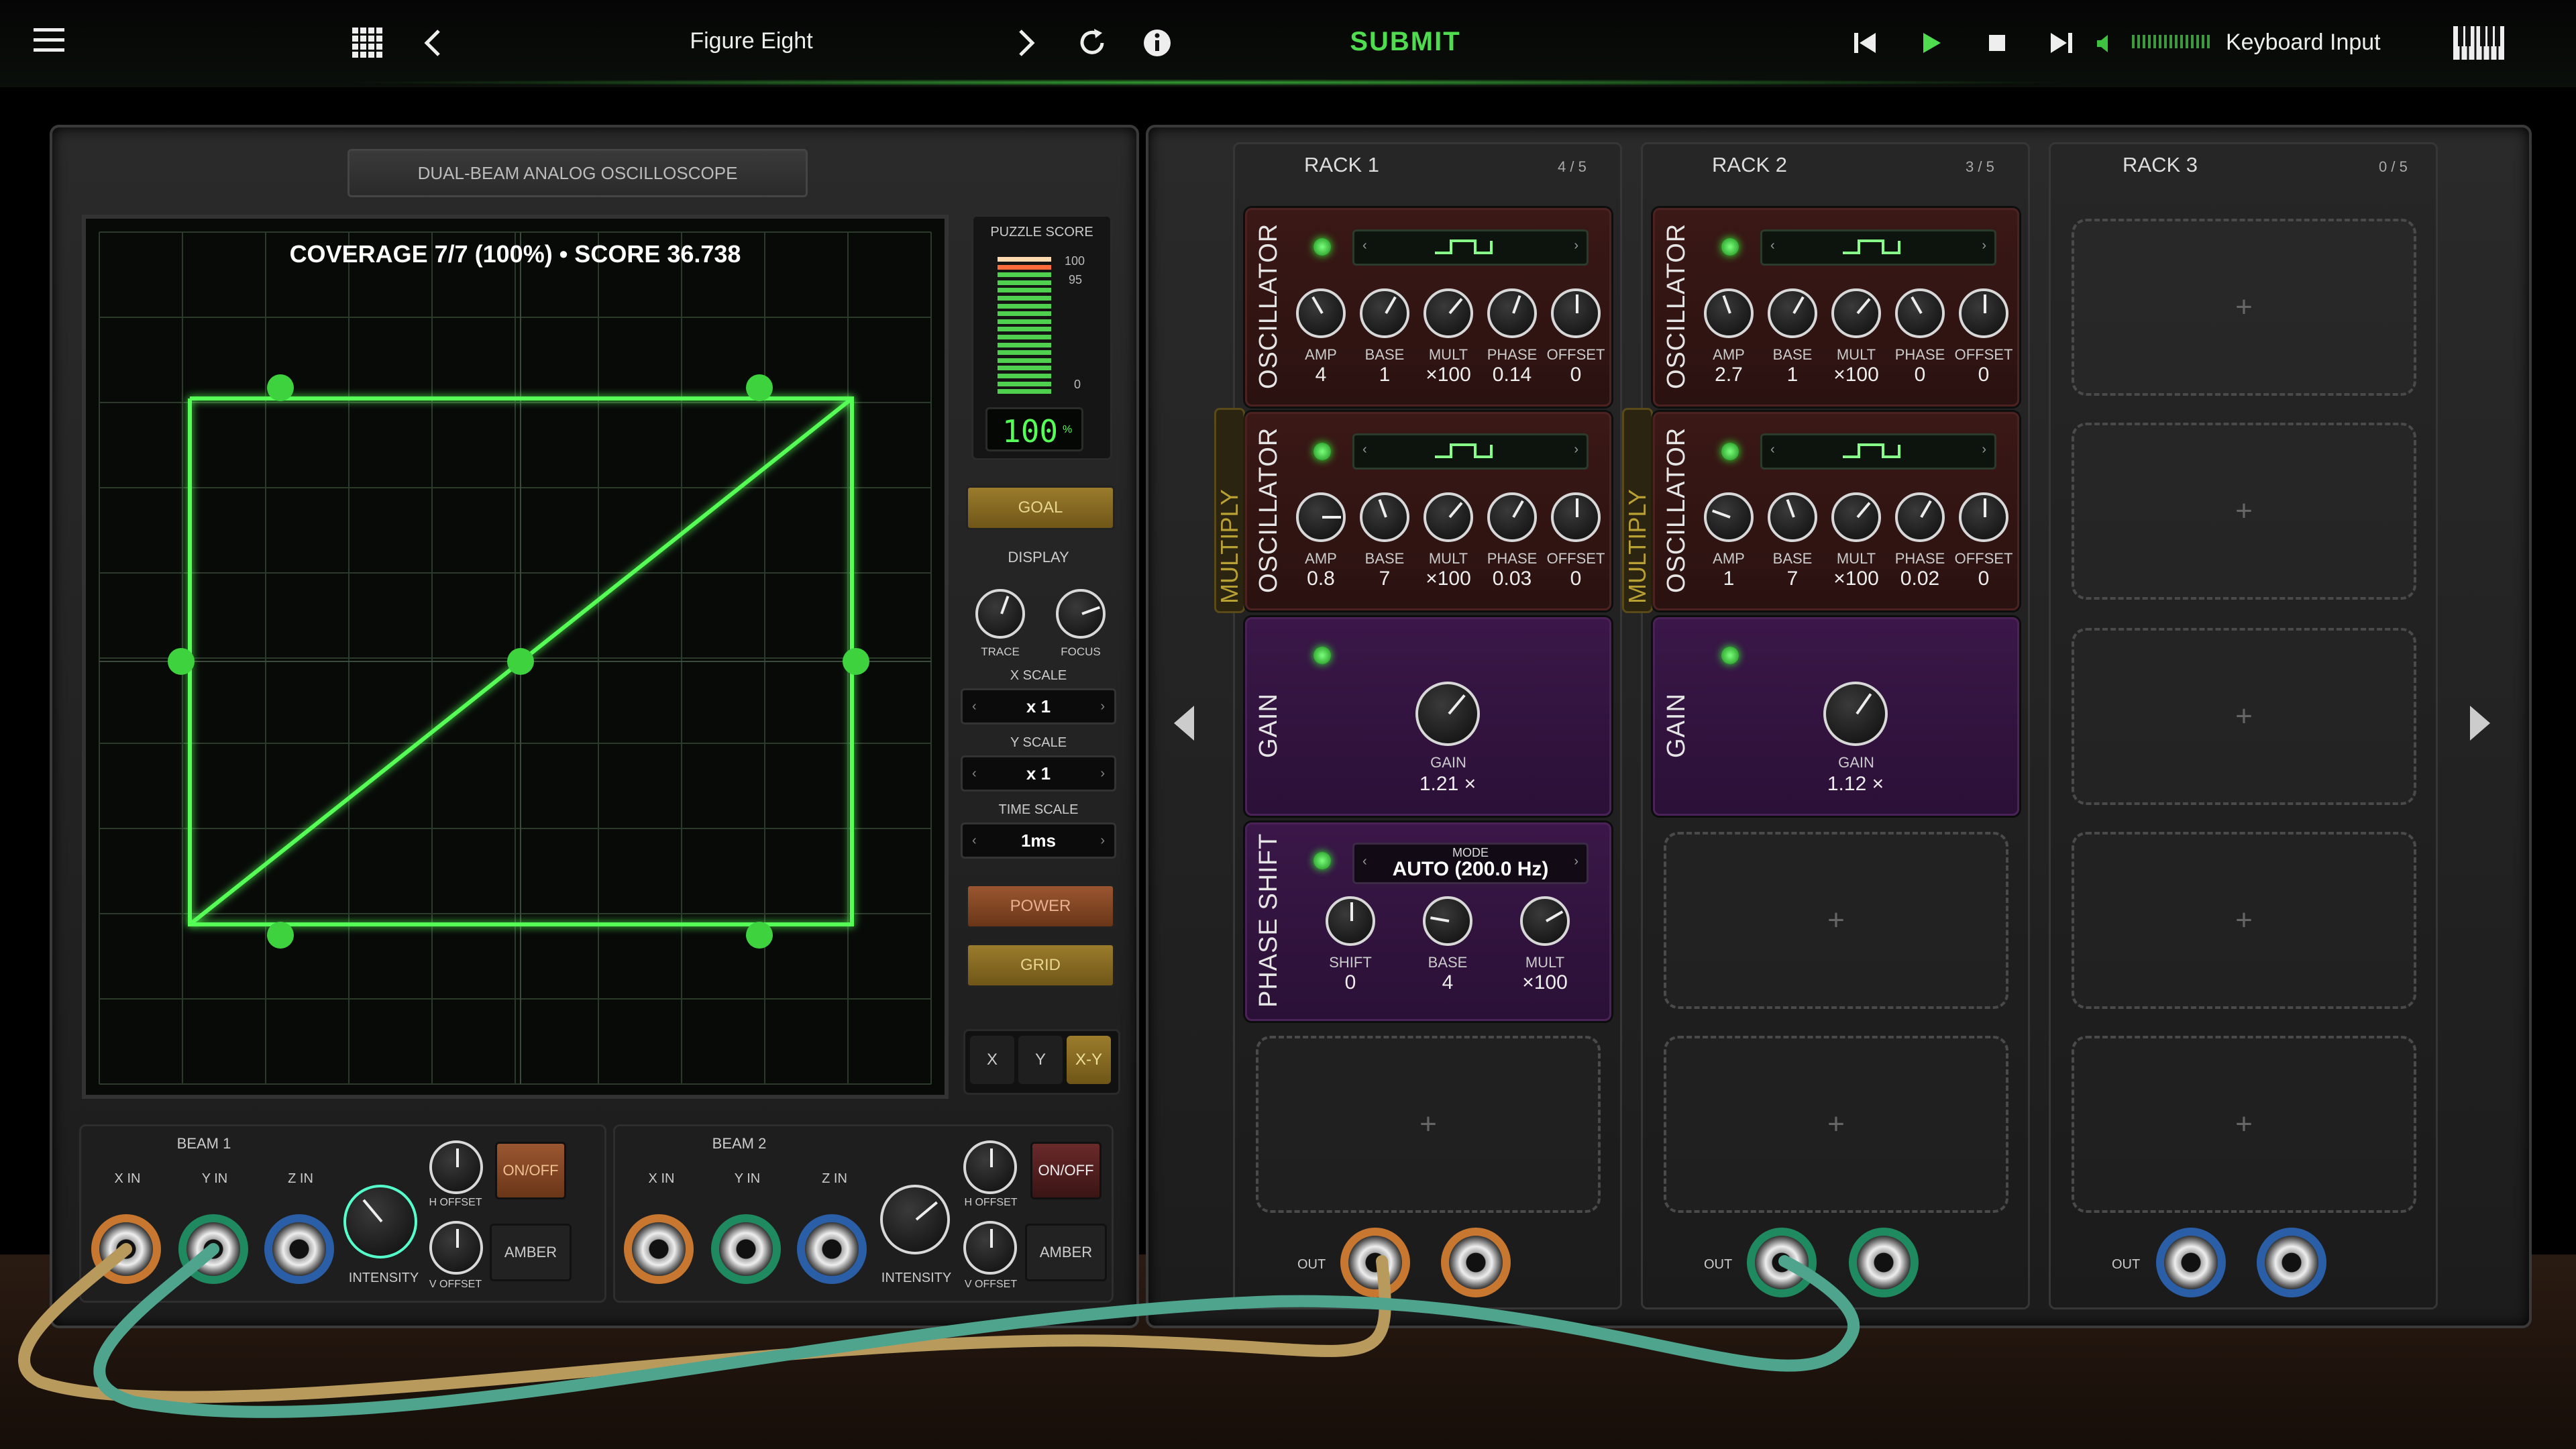  Describe the element at coordinates (1191, 723) in the screenshot. I see `rack-prev-arrow-icon` at that location.